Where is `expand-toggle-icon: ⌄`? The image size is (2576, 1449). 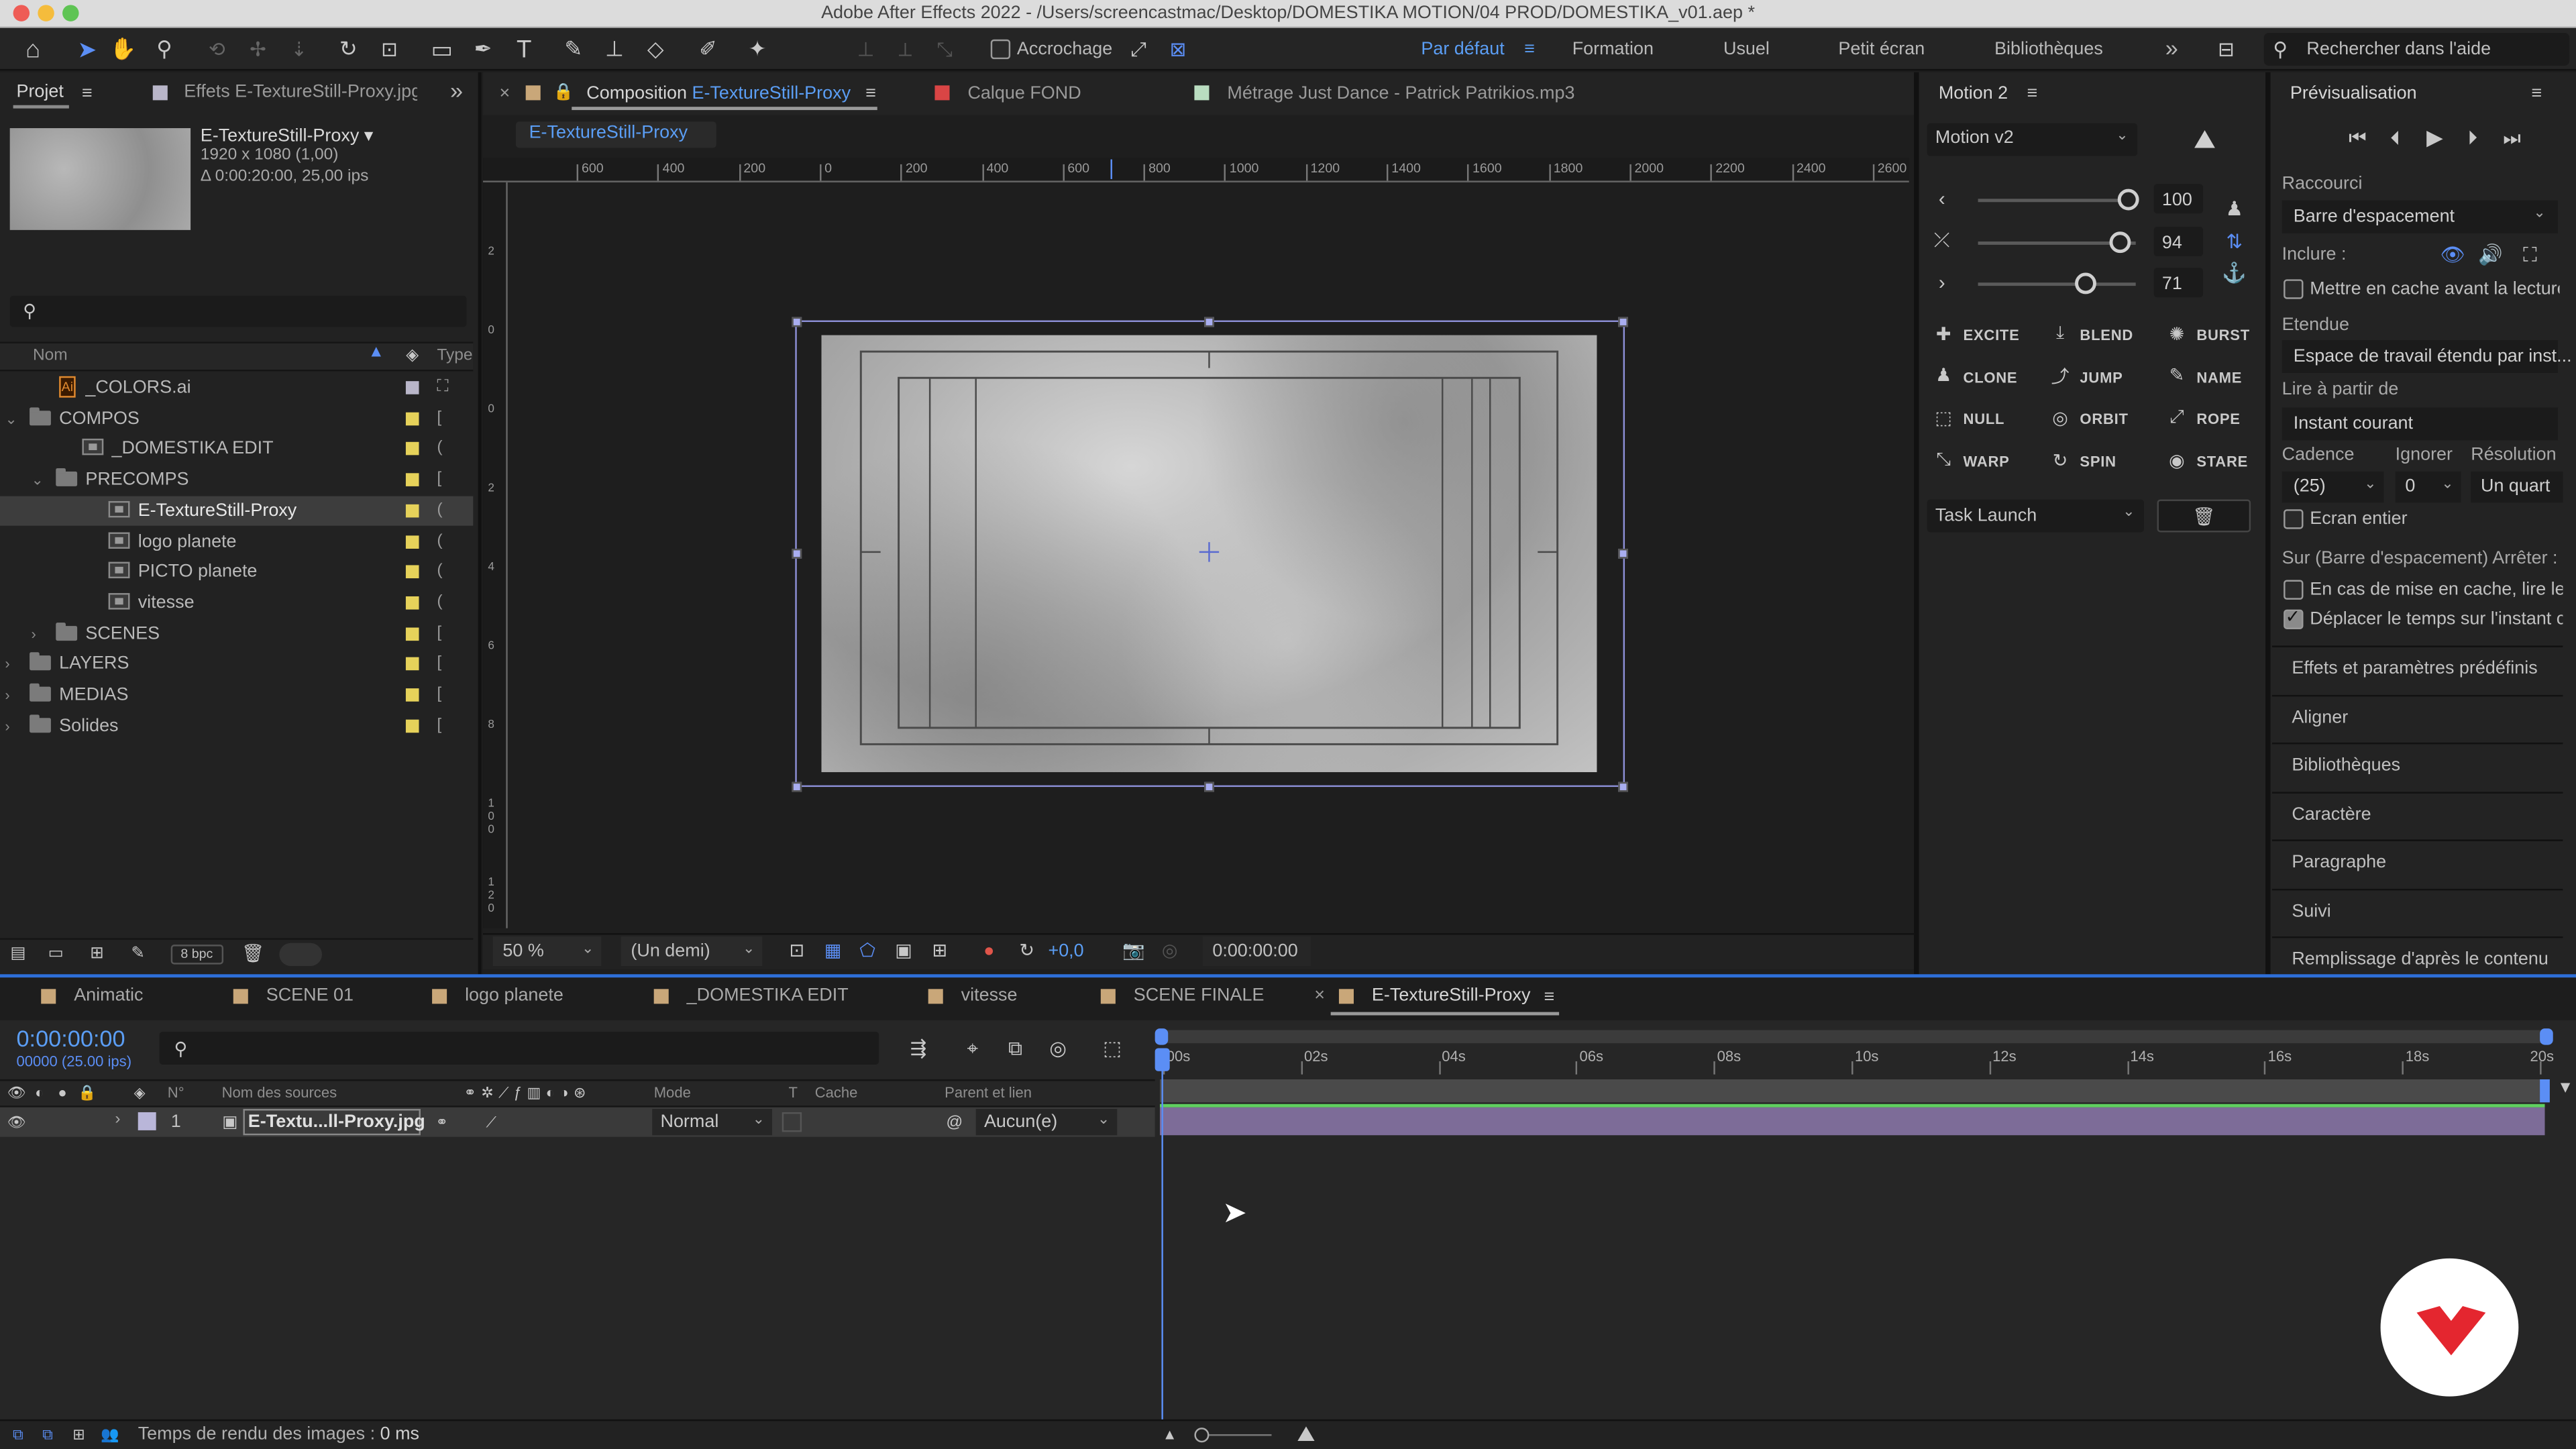 expand-toggle-icon: ⌄ is located at coordinates (11, 419).